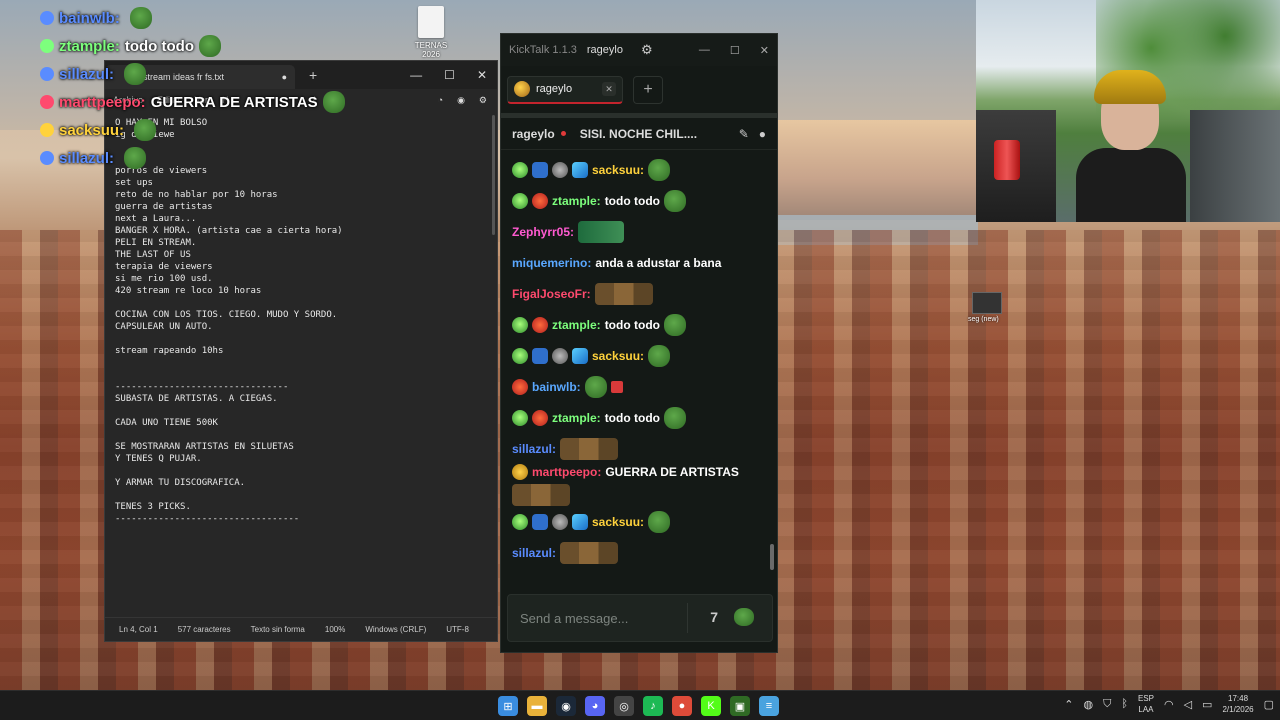  What do you see at coordinates (987, 303) in the screenshot?
I see `desktop-thumbnail` at bounding box center [987, 303].